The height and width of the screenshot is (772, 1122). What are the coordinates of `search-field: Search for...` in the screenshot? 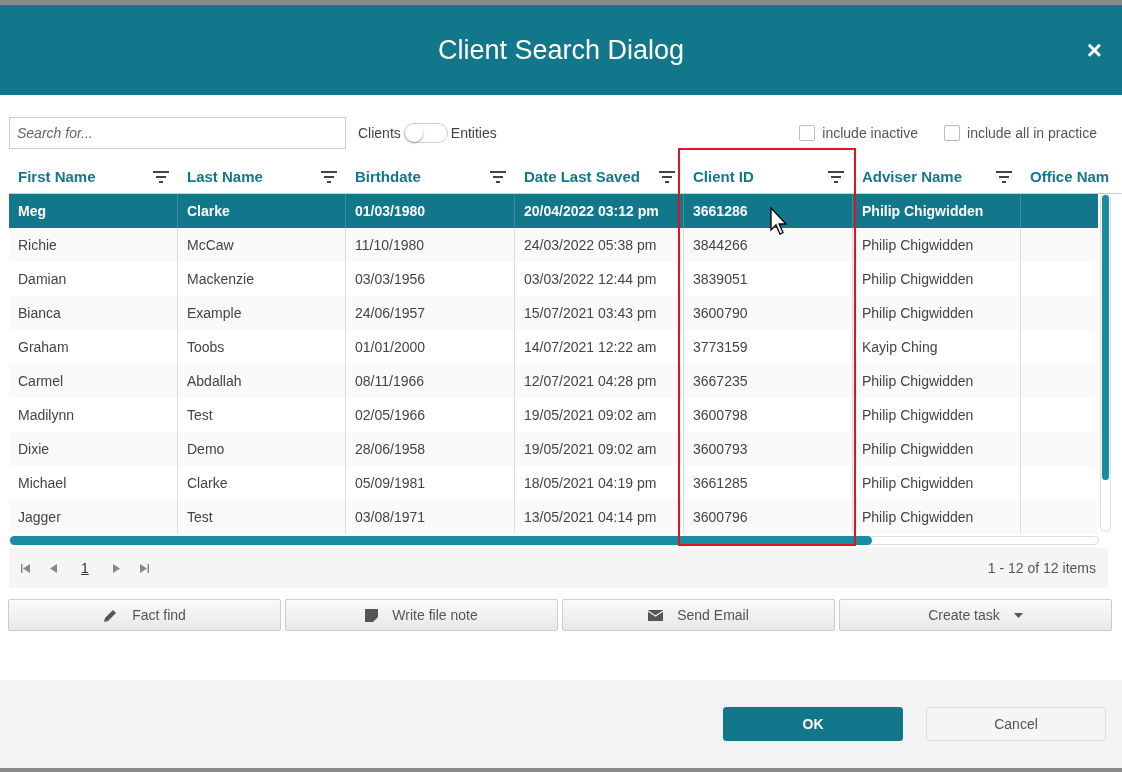 It's located at (177, 133).